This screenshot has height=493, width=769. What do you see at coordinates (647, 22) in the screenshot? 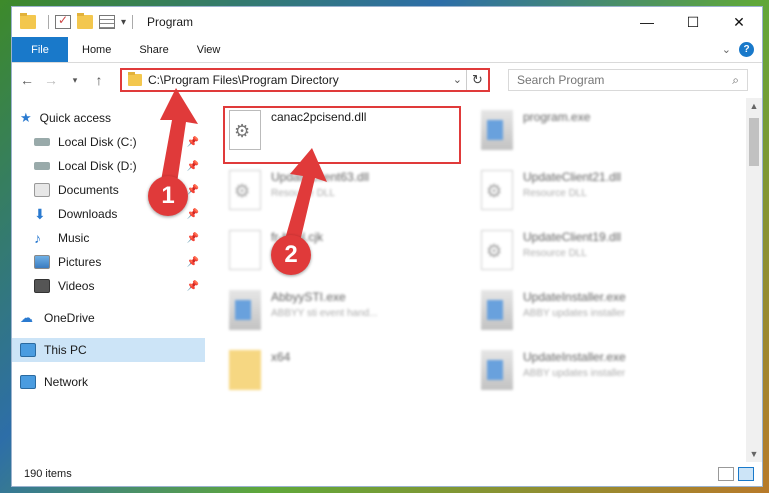
I see `minimize-button: —` at bounding box center [647, 22].